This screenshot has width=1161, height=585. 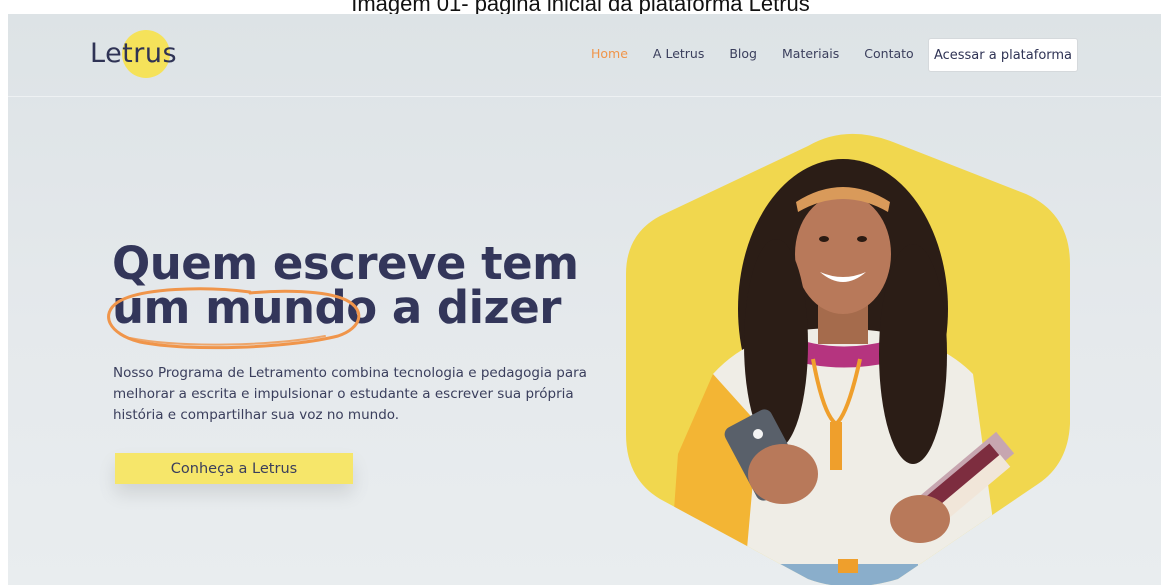 What do you see at coordinates (345, 263) in the screenshot?
I see `headline-line-1: Quem escreve tem` at bounding box center [345, 263].